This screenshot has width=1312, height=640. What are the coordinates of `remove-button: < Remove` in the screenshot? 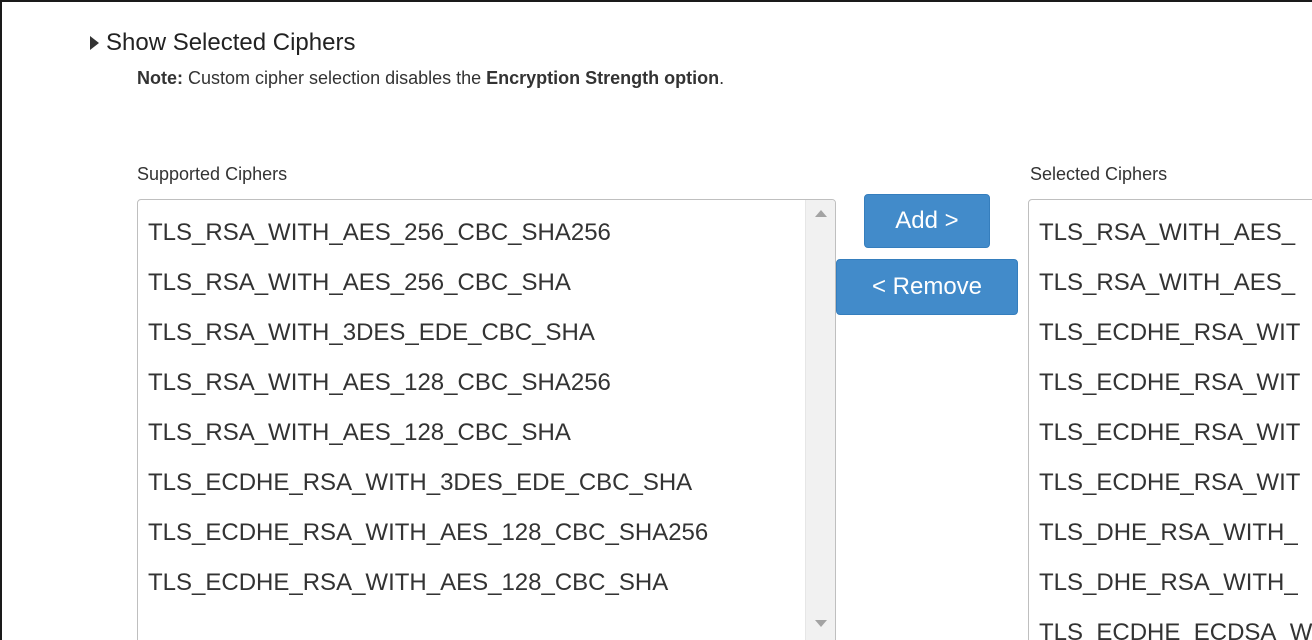 It's located at (927, 287).